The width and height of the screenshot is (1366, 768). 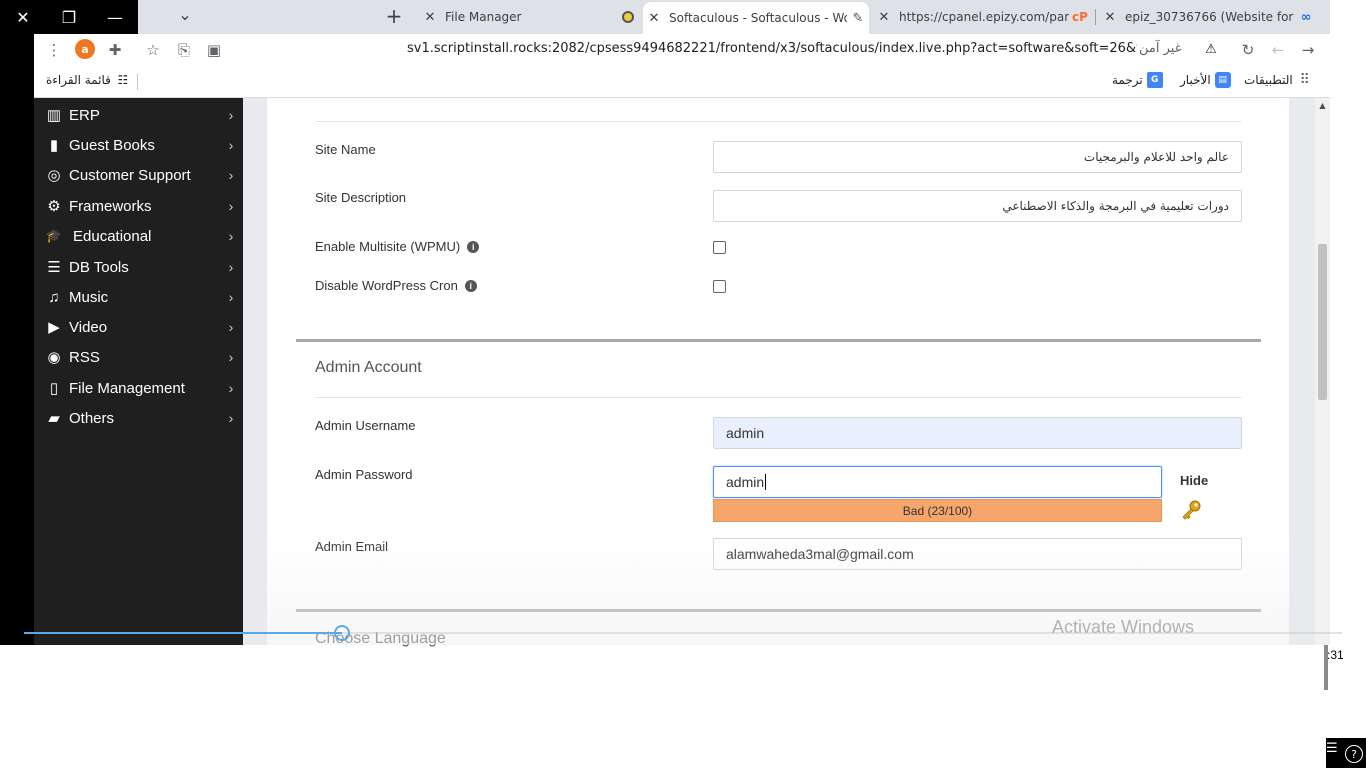 I want to click on admin-password-label: Admin Password, so click(x=364, y=474).